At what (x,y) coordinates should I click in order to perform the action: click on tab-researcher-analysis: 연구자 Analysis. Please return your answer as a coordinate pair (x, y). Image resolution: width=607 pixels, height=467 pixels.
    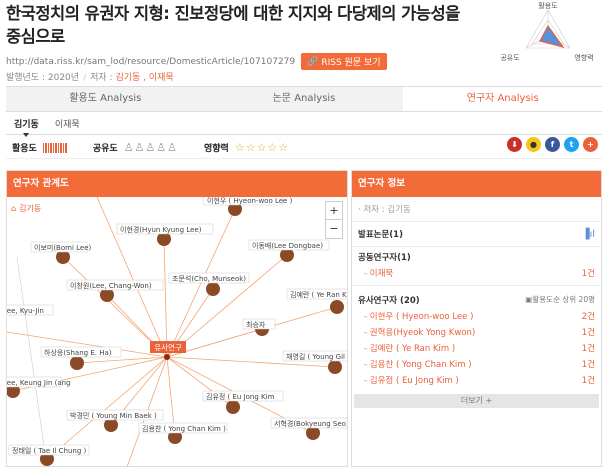
    Looking at the image, I should click on (503, 99).